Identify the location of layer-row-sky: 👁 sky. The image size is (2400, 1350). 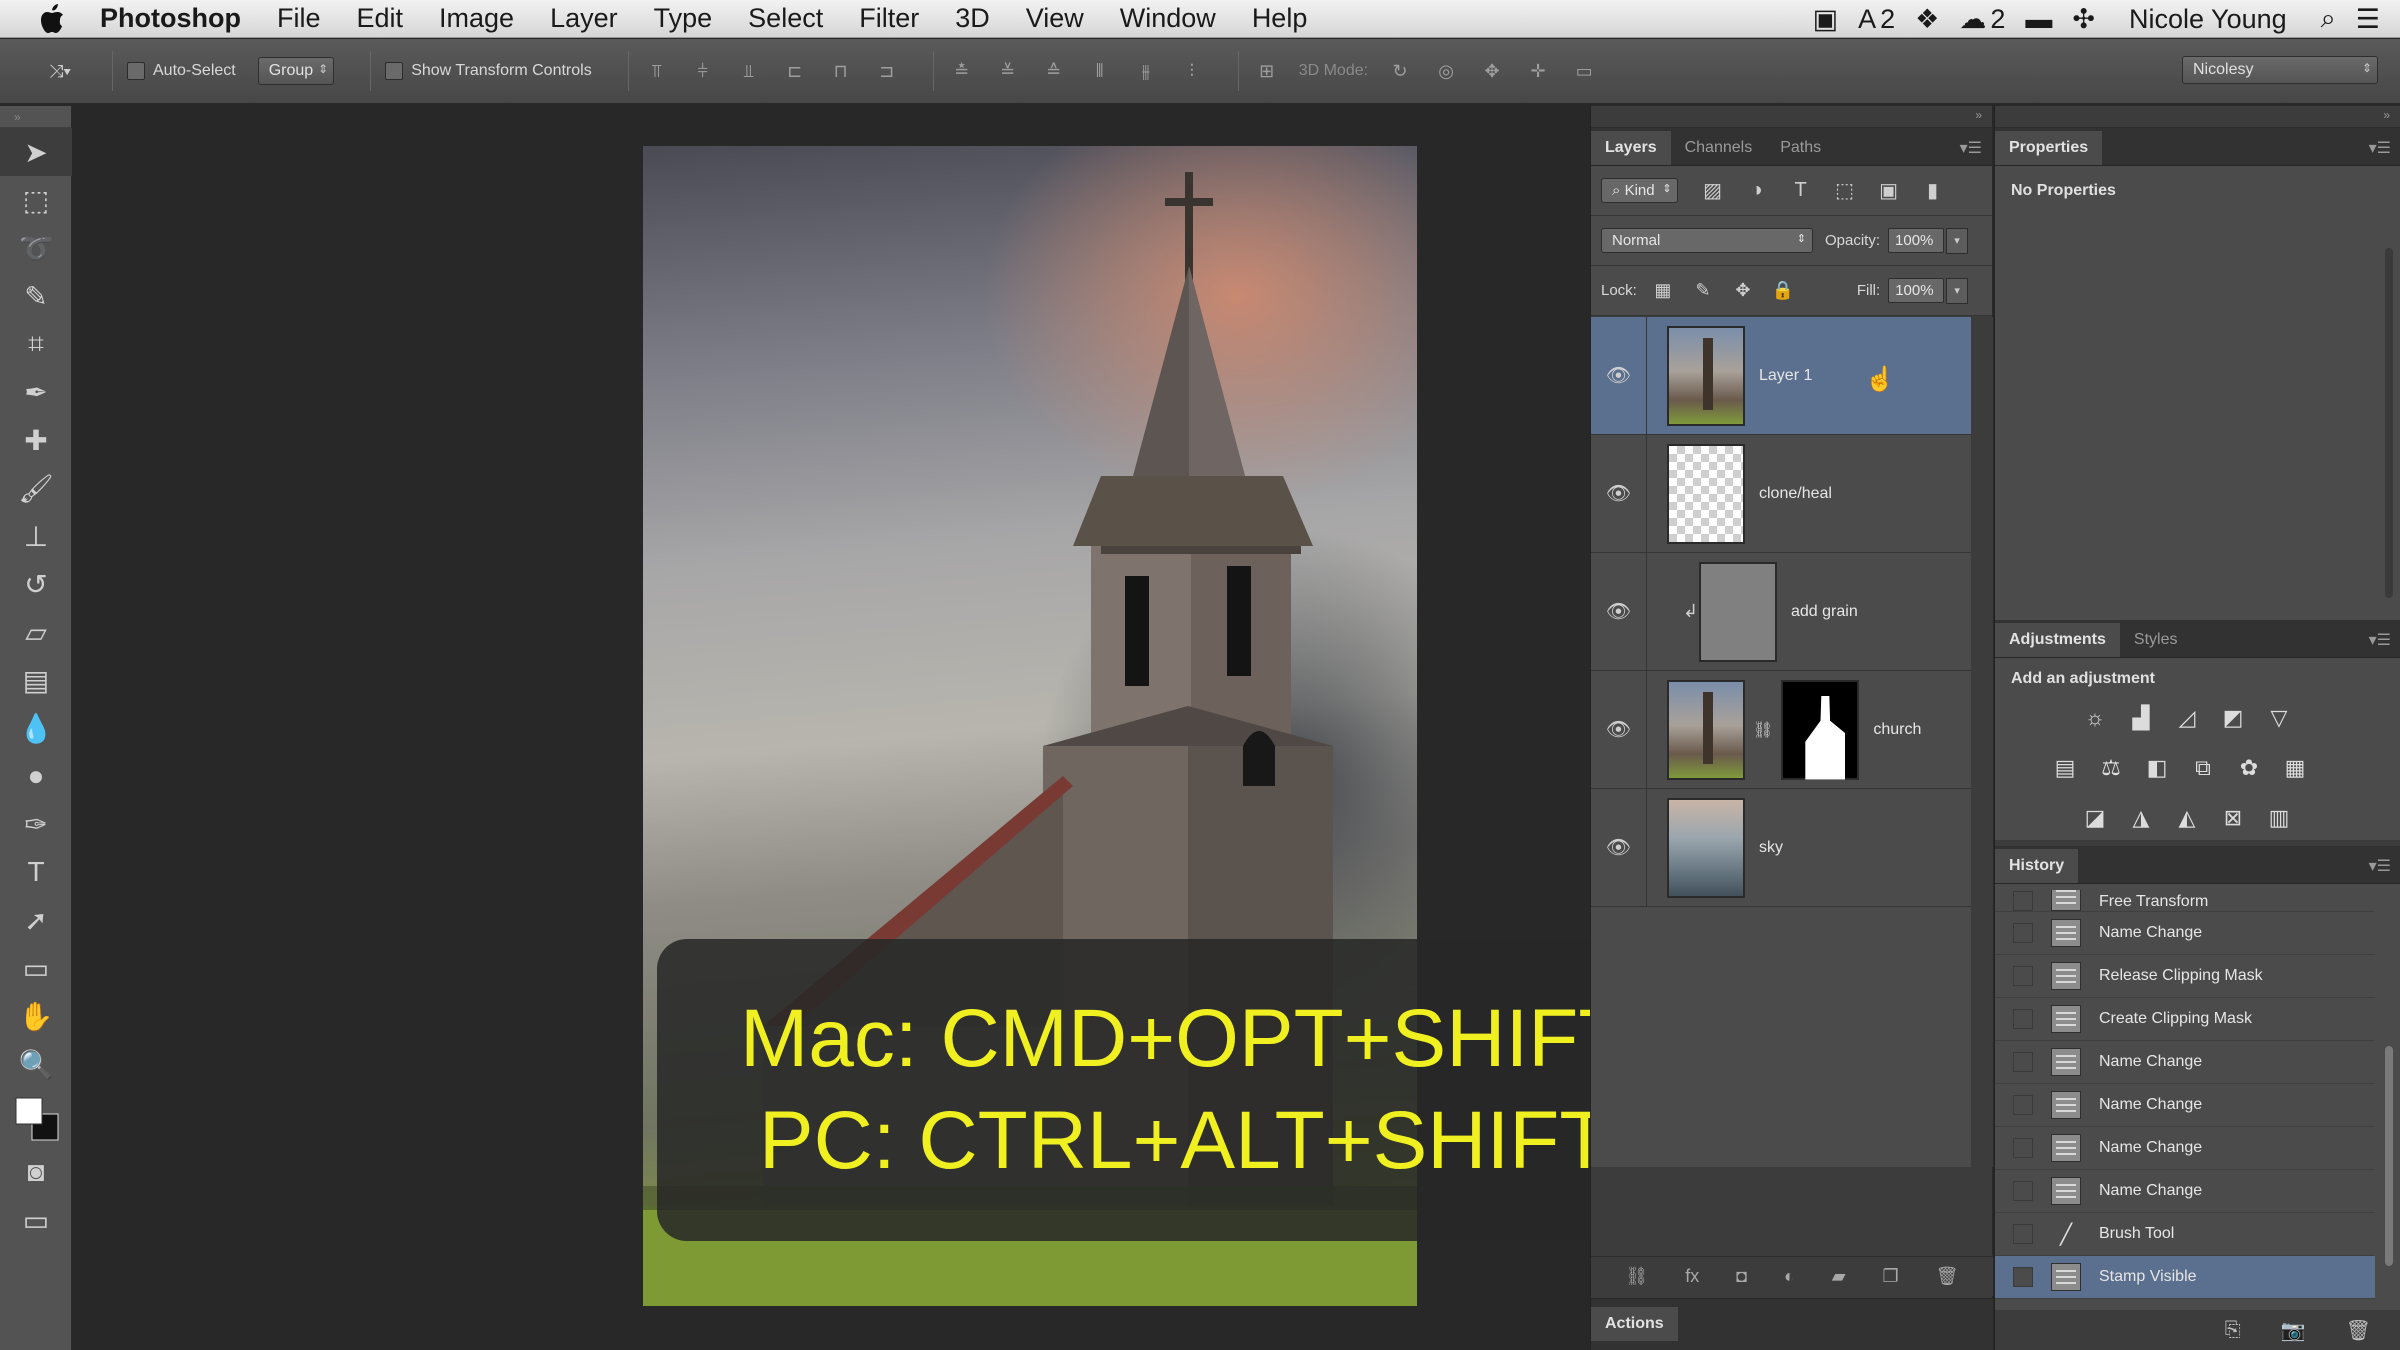
(1781, 848).